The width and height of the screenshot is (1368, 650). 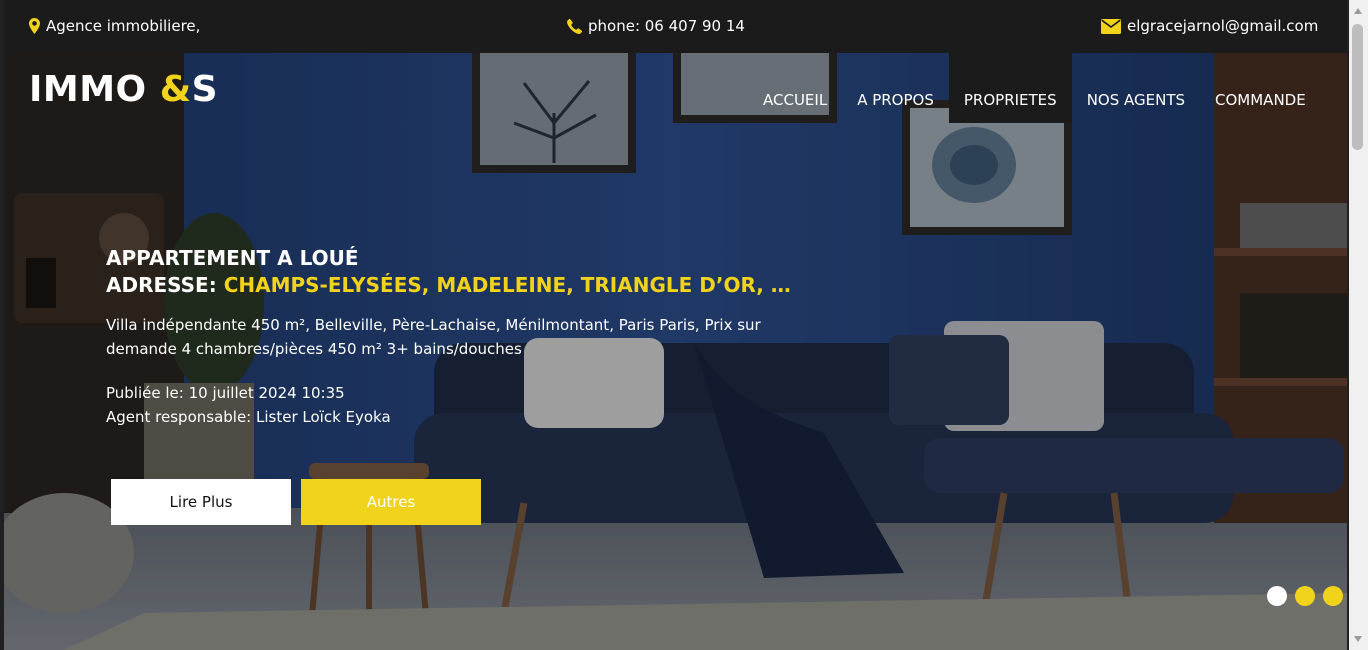 What do you see at coordinates (232, 258) in the screenshot?
I see `property-type-heading: APPARTEMENT A LOUÉ` at bounding box center [232, 258].